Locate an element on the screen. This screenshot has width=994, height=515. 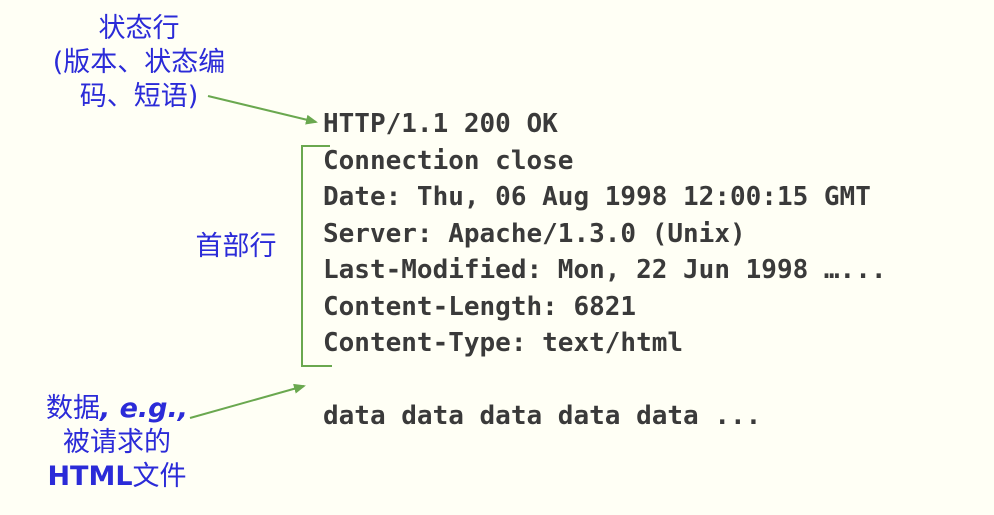
data-label-line3: HTML文件 is located at coordinates (117, 477).